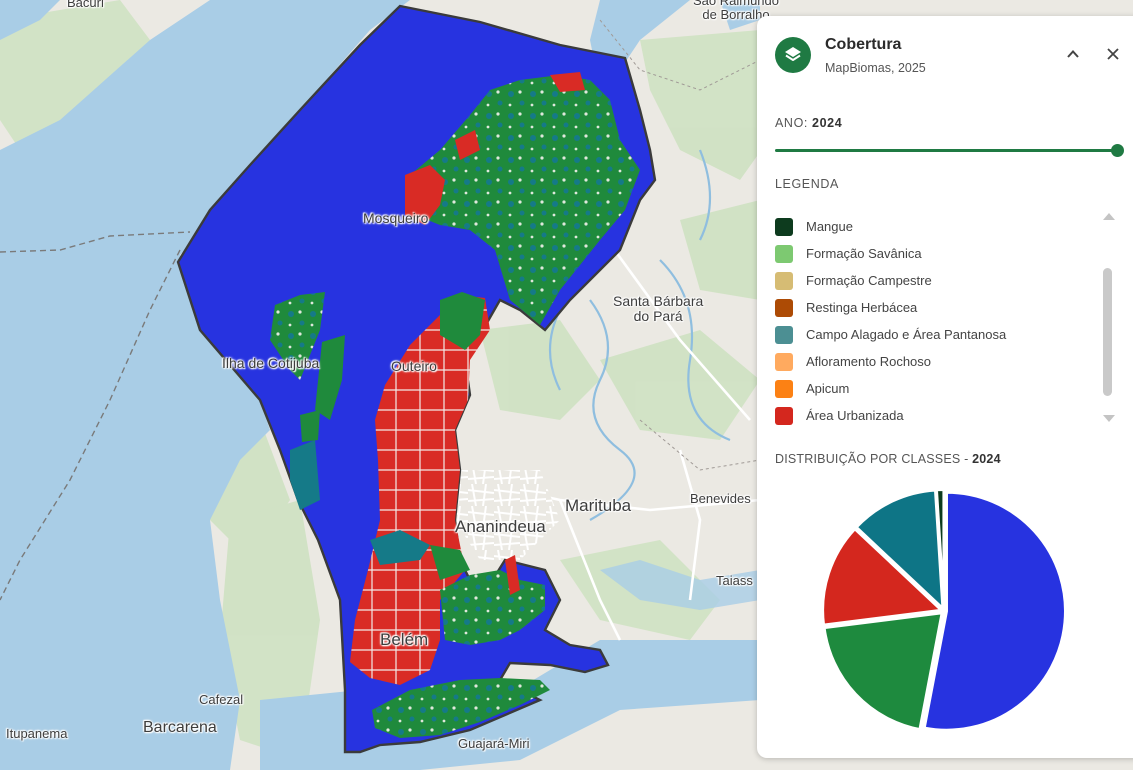 The image size is (1133, 770). What do you see at coordinates (935, 361) in the screenshot?
I see `legend-item-afloramento-rochoso: Afloramento Rochoso` at bounding box center [935, 361].